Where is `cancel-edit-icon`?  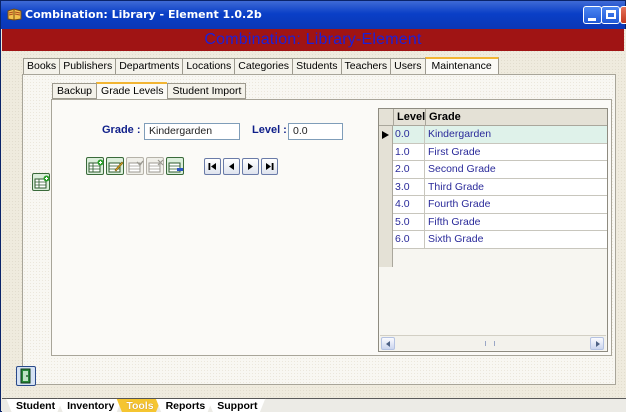
cancel-edit-icon is located at coordinates (156, 166).